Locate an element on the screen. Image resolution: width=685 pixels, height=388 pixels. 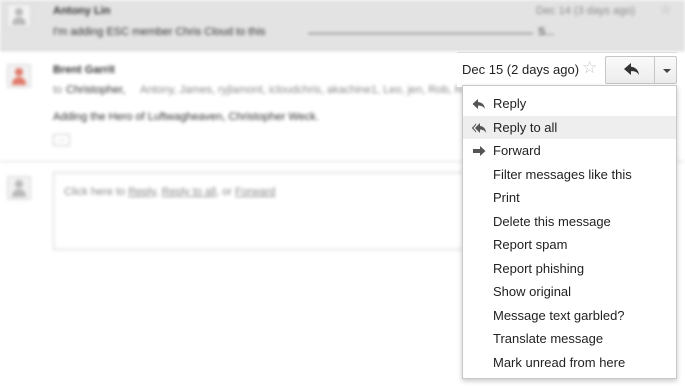
menu-item-reply: Reply is located at coordinates (569, 104).